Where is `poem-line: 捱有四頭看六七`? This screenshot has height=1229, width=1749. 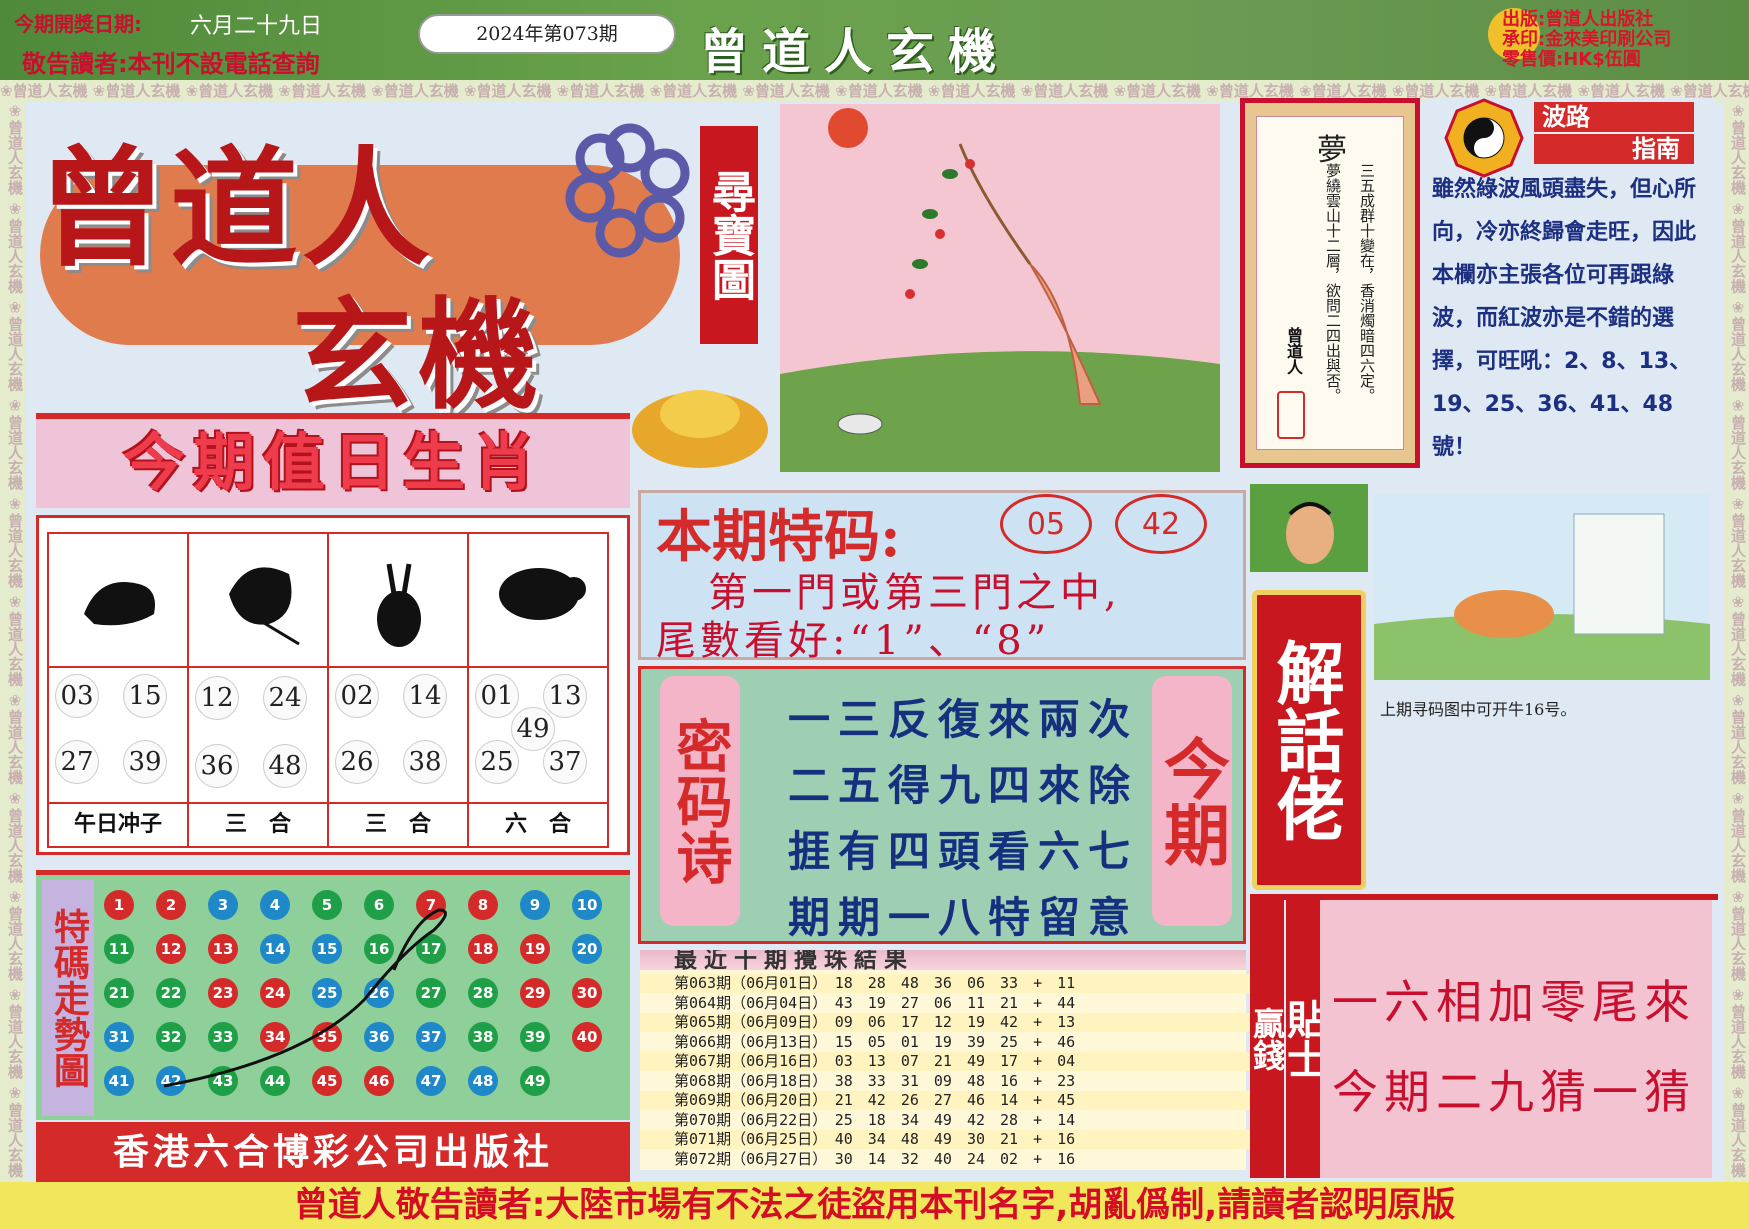 poem-line: 捱有四頭看六七 is located at coordinates (963, 851).